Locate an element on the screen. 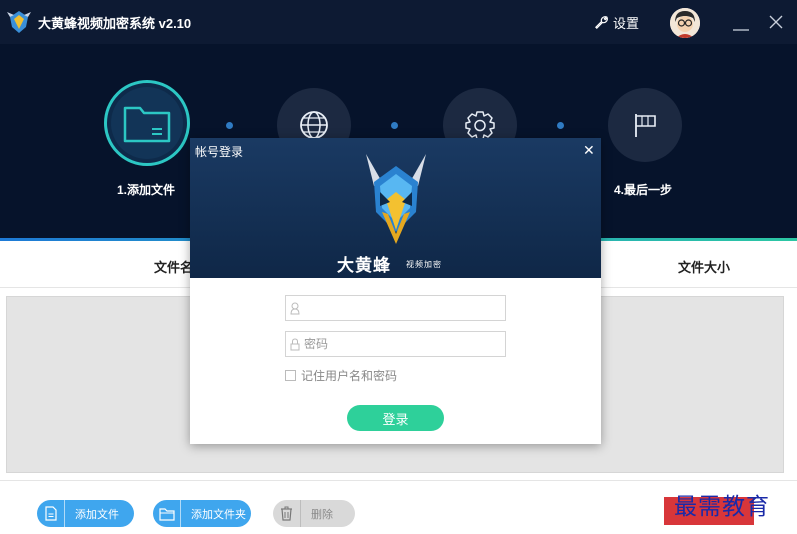  dialog-close-icon: ✕ is located at coordinates (589, 150).